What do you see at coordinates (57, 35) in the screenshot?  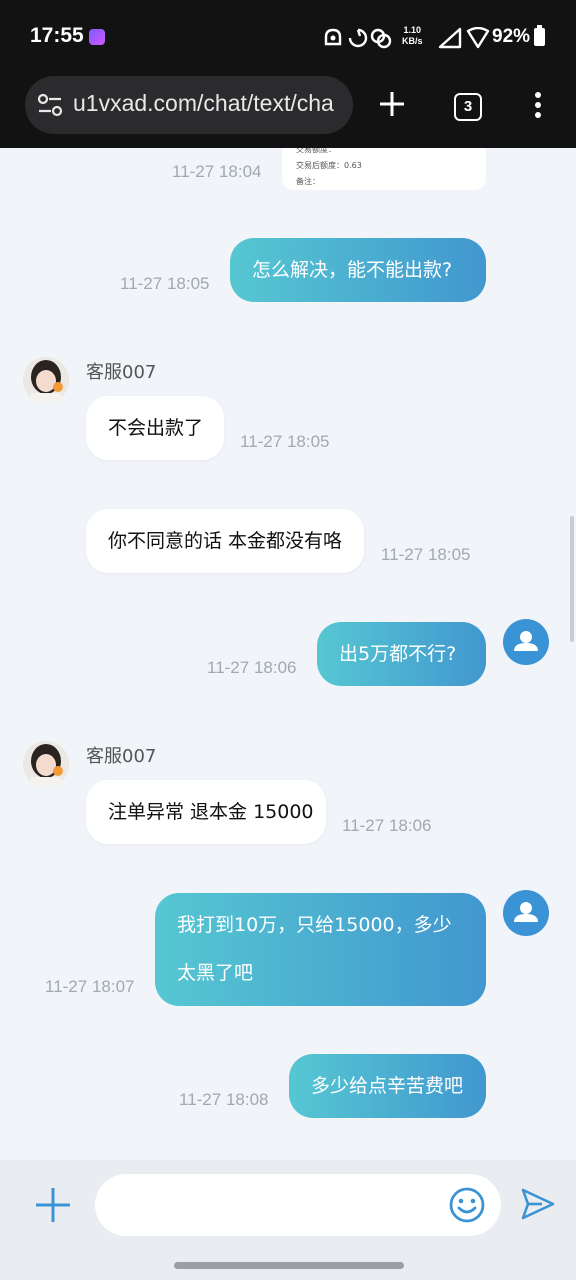 I see `clock: 17:55` at bounding box center [57, 35].